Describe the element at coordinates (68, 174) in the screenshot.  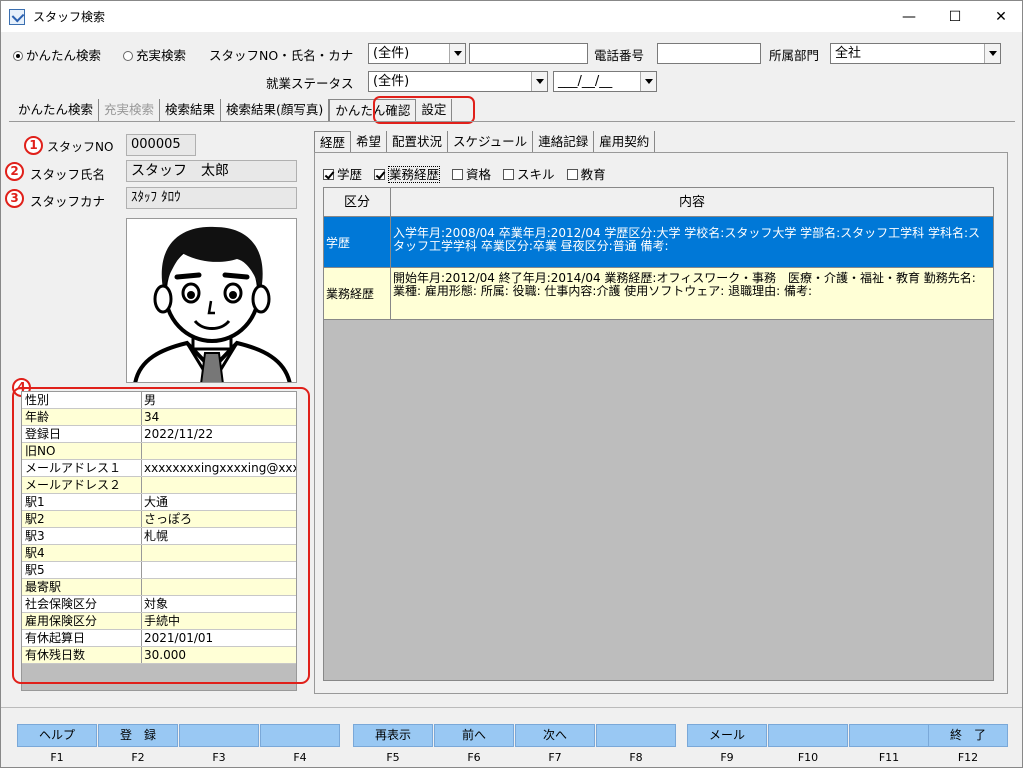
I see `staff-name-label: スタッフ氏名` at that location.